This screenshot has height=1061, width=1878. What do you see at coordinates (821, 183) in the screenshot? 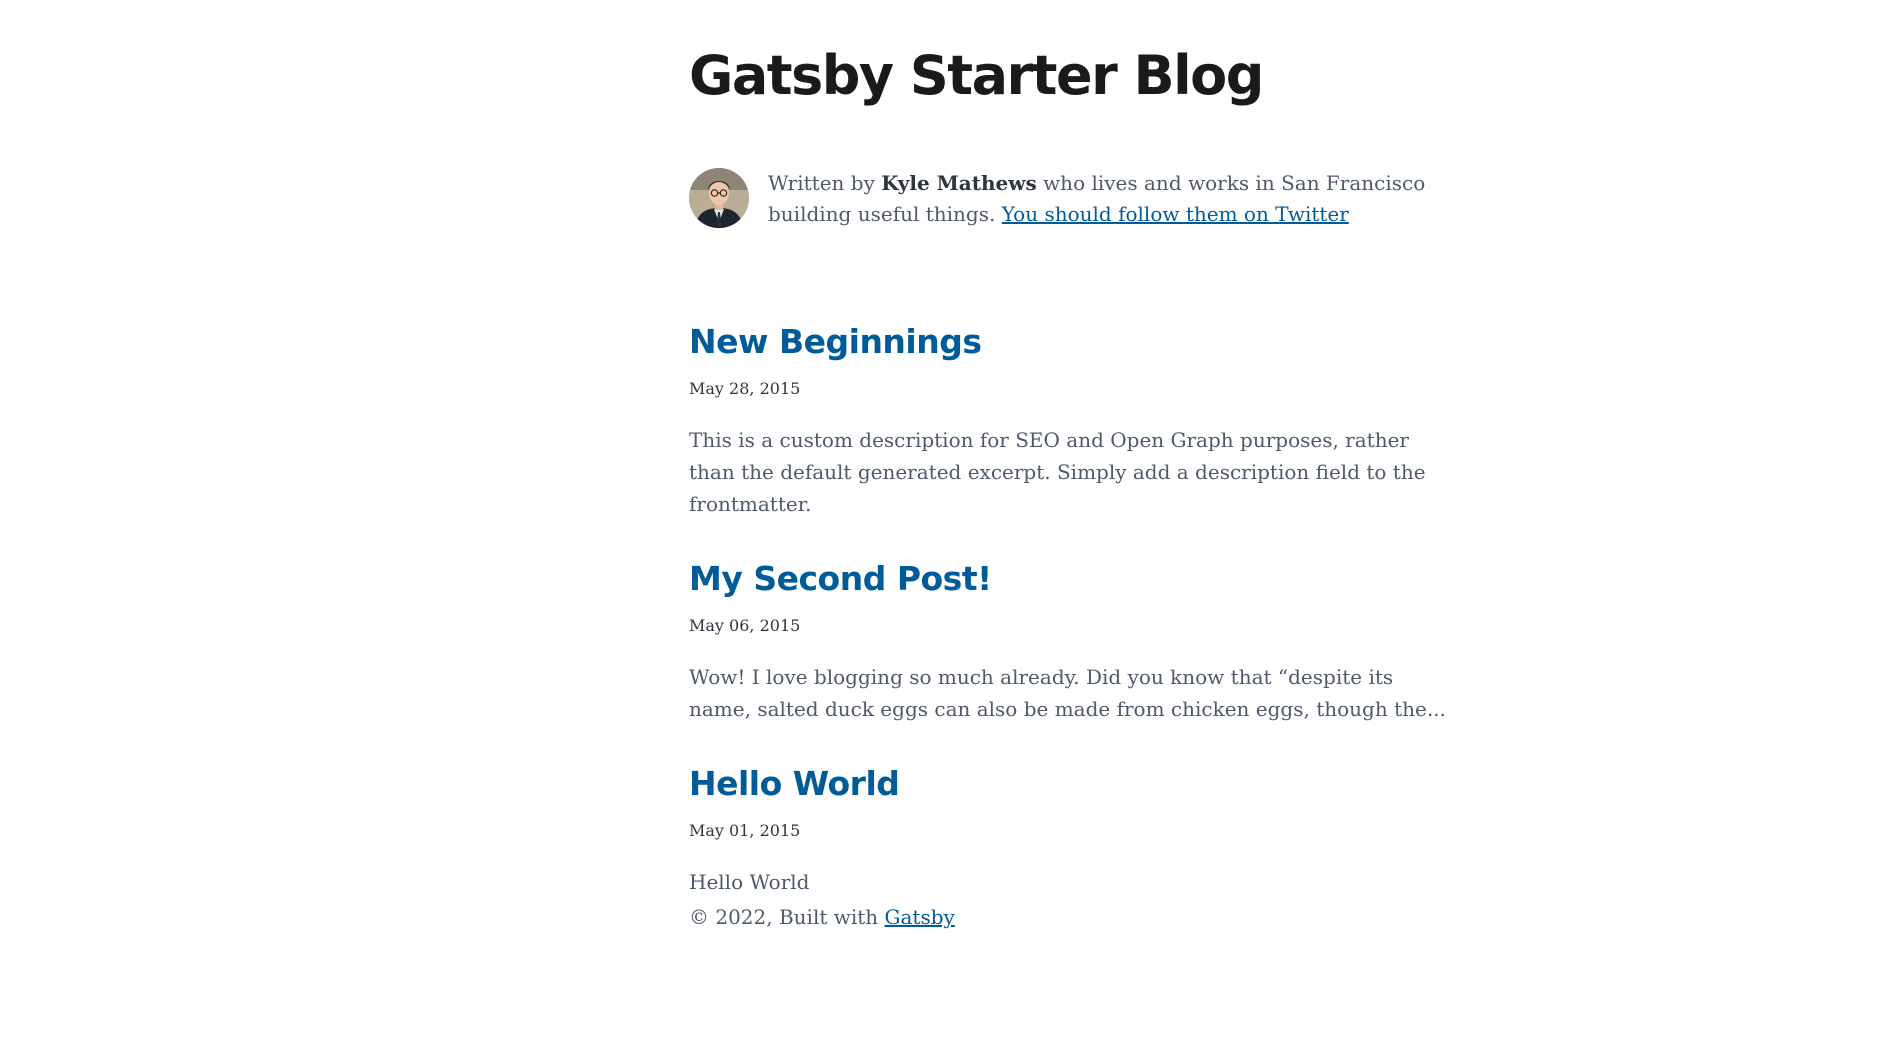
I see `bio-prefix: Written by` at bounding box center [821, 183].